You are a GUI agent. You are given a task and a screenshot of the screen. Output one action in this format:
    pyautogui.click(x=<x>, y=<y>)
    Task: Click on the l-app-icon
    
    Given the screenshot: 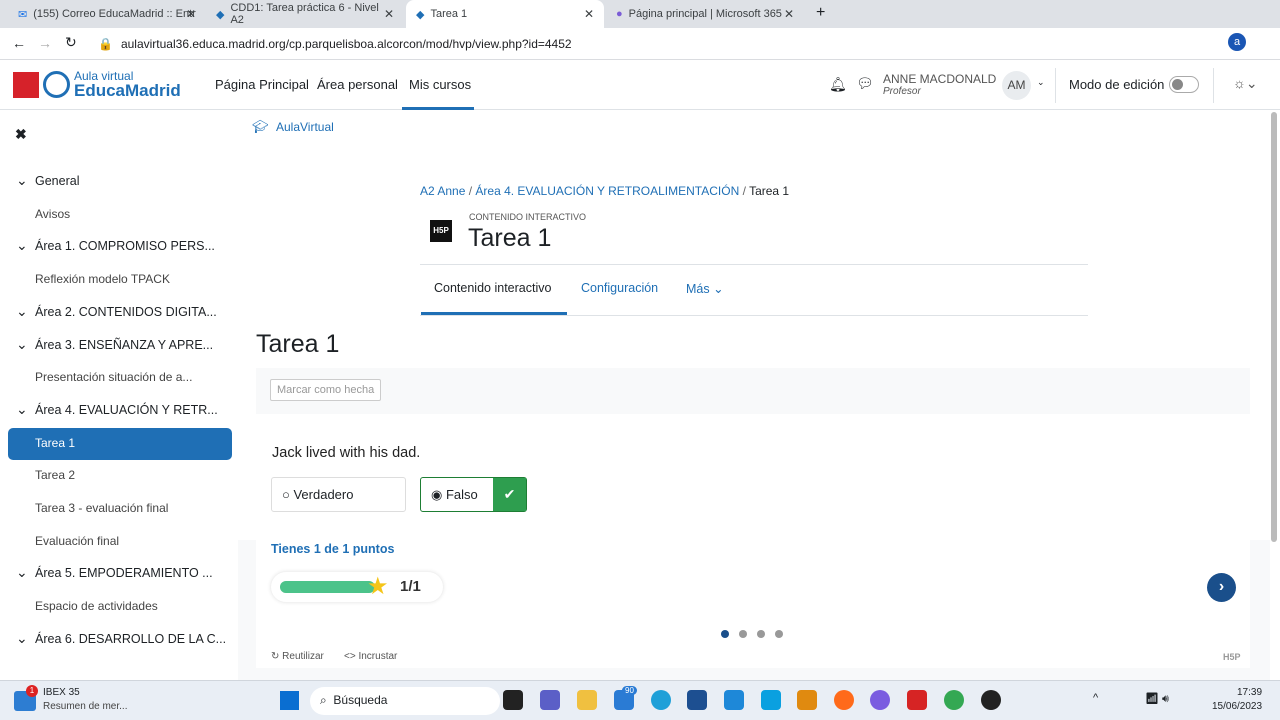 What is the action you would take?
    pyautogui.click(x=734, y=700)
    